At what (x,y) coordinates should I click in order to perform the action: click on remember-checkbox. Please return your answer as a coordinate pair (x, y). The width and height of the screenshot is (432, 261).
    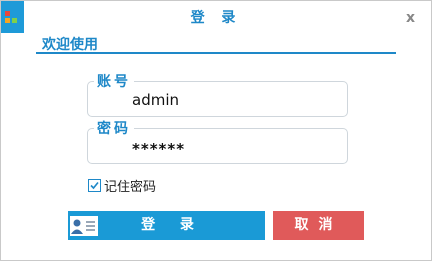
    Looking at the image, I should click on (94, 185).